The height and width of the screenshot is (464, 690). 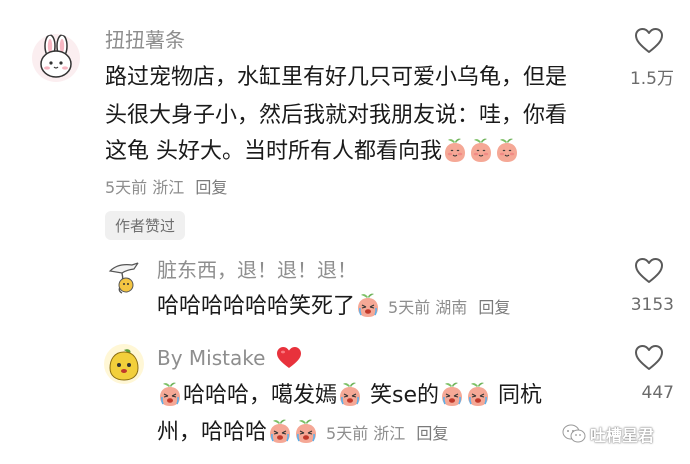 I want to click on comment-text-line: 路过宠物店，水缸里有好几只可爱小乌龟，但是, so click(x=336, y=77).